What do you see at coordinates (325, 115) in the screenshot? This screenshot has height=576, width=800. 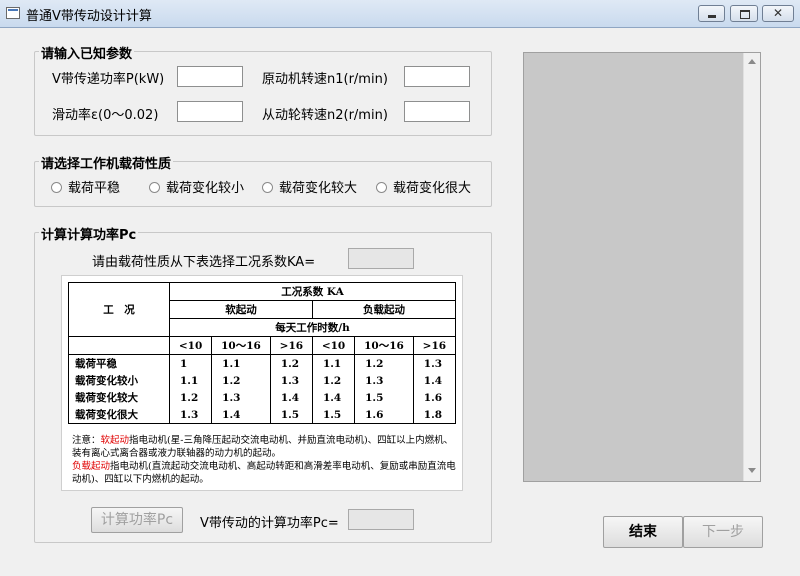 I see `speed-n2-label: 从动轮转速n2(r/min)` at bounding box center [325, 115].